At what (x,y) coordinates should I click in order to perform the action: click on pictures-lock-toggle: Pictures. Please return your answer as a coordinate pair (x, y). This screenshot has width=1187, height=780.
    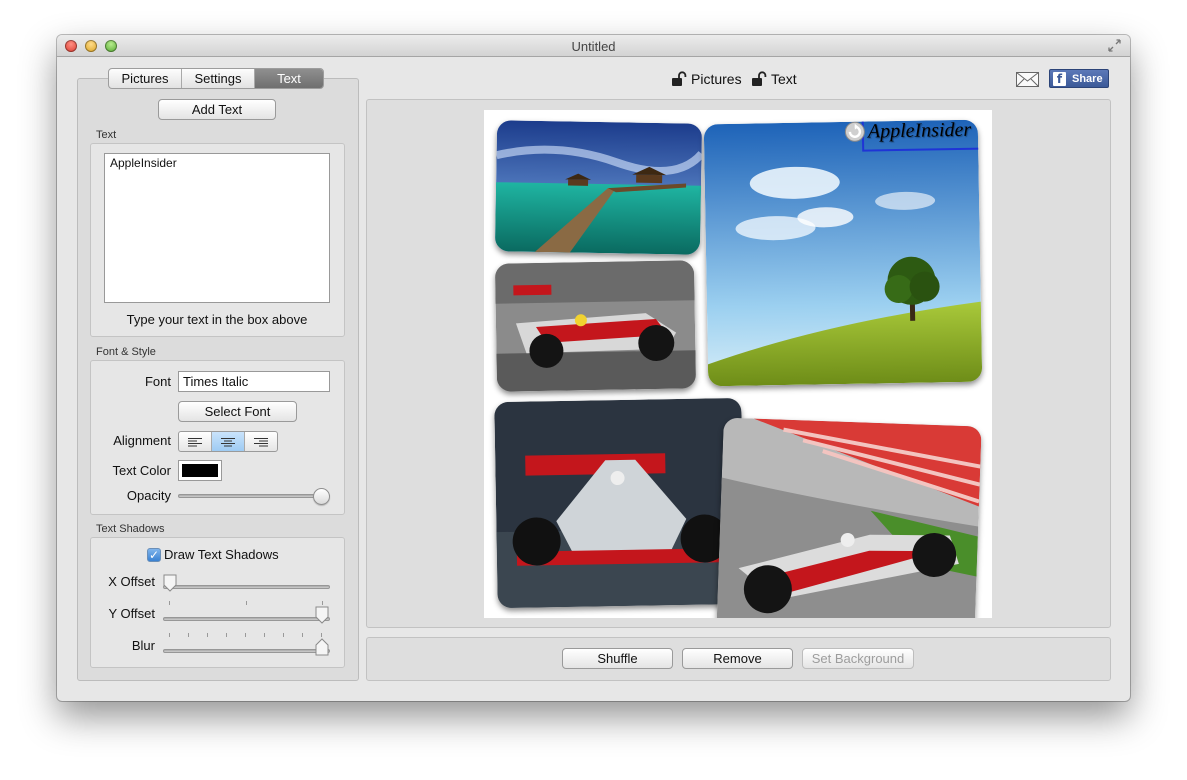
    Looking at the image, I should click on (706, 79).